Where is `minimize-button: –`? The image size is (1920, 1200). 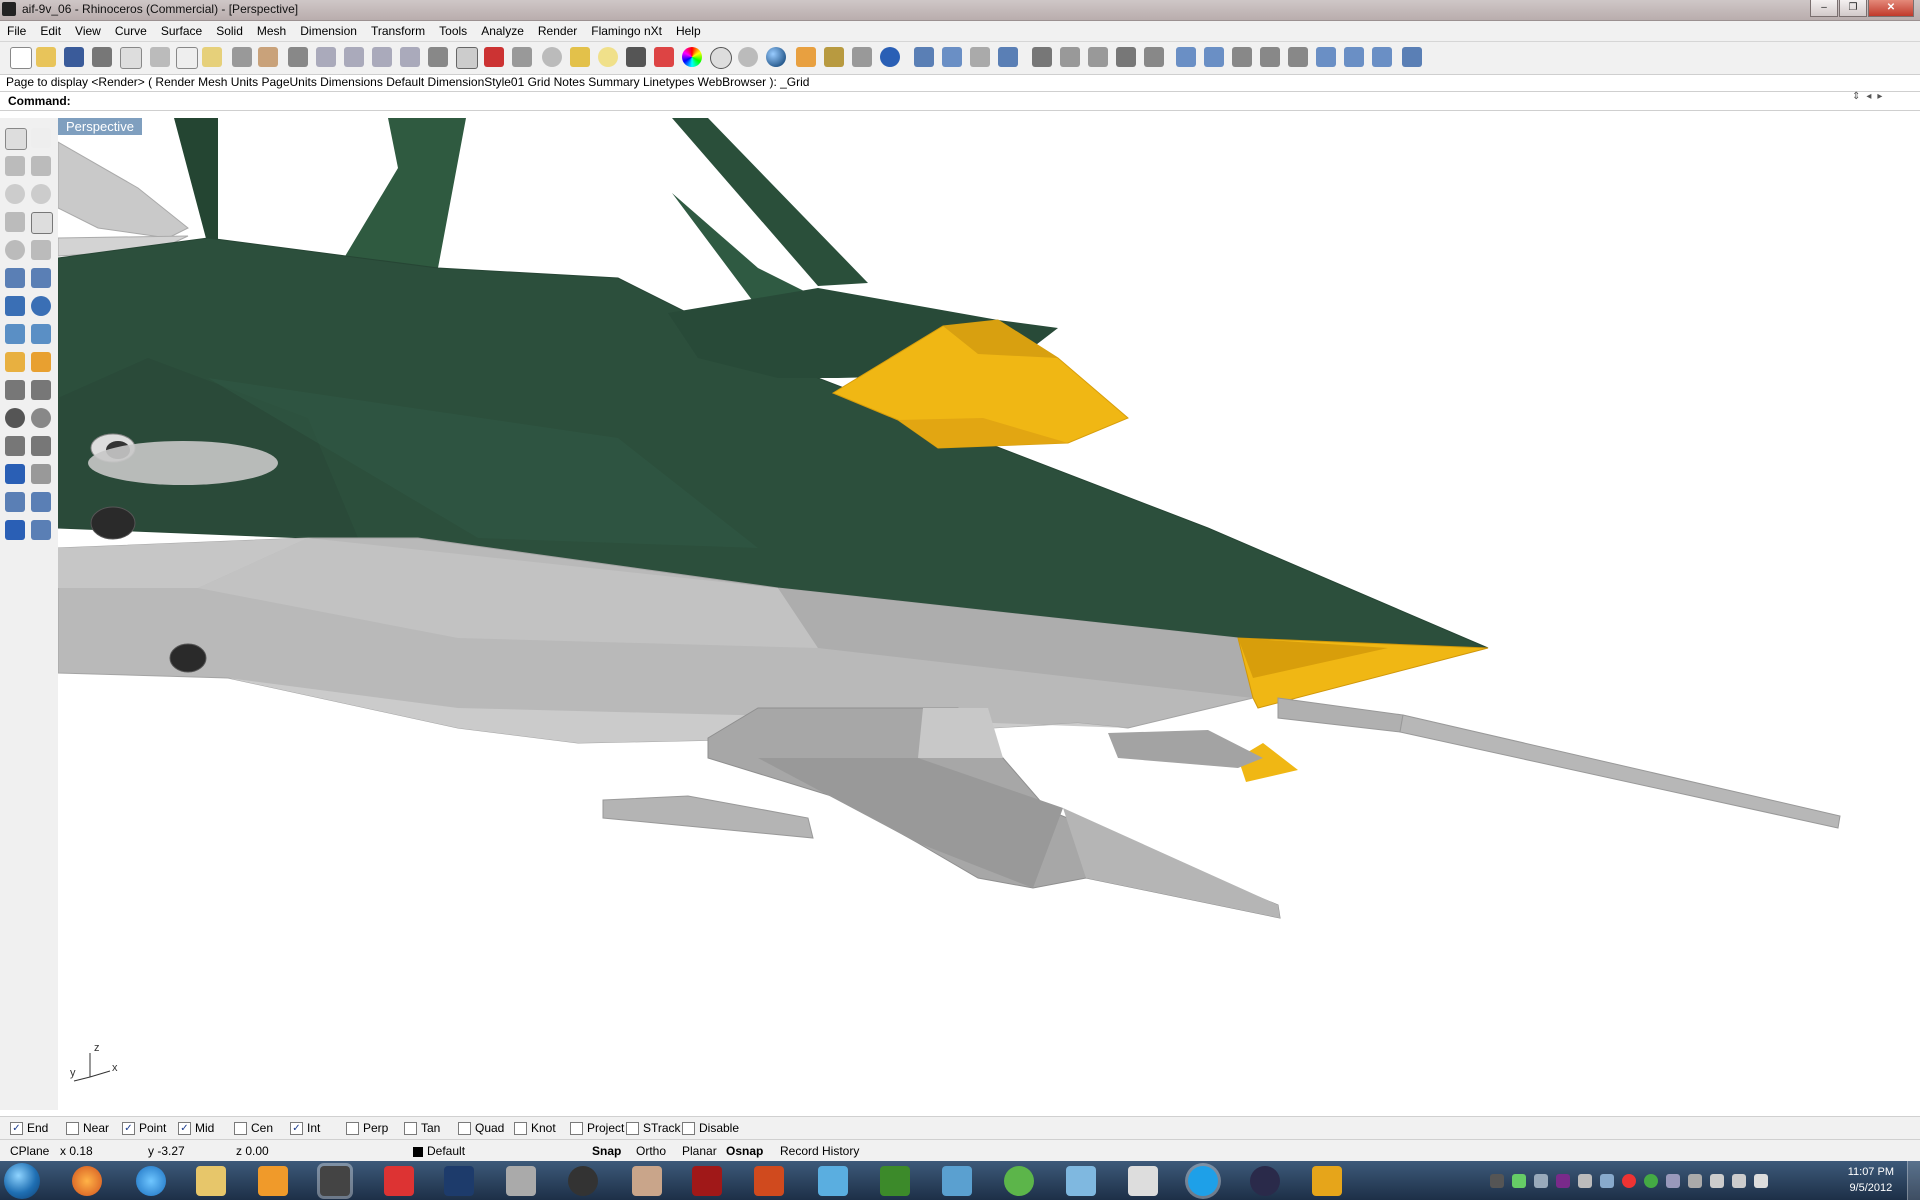 minimize-button: – is located at coordinates (1824, 8).